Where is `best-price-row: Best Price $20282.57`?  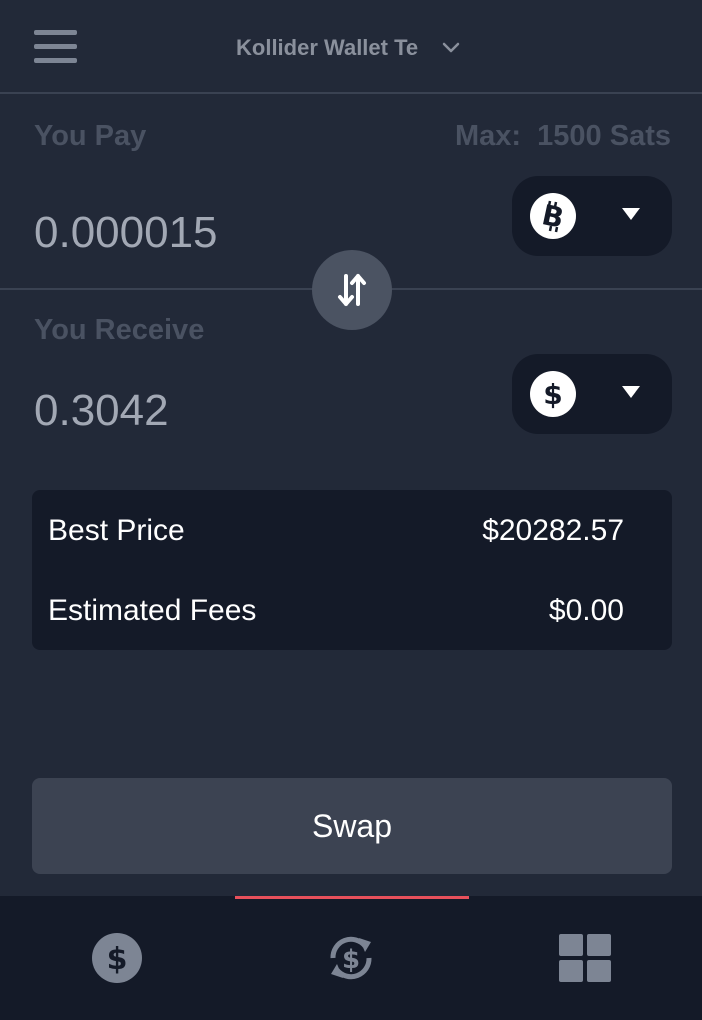
best-price-row: Best Price $20282.57 is located at coordinates (336, 531).